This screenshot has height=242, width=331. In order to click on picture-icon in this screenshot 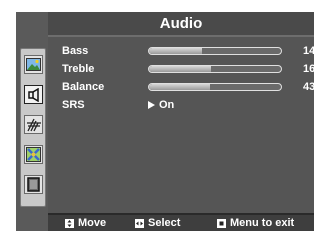, I will do `click(33, 64)`.